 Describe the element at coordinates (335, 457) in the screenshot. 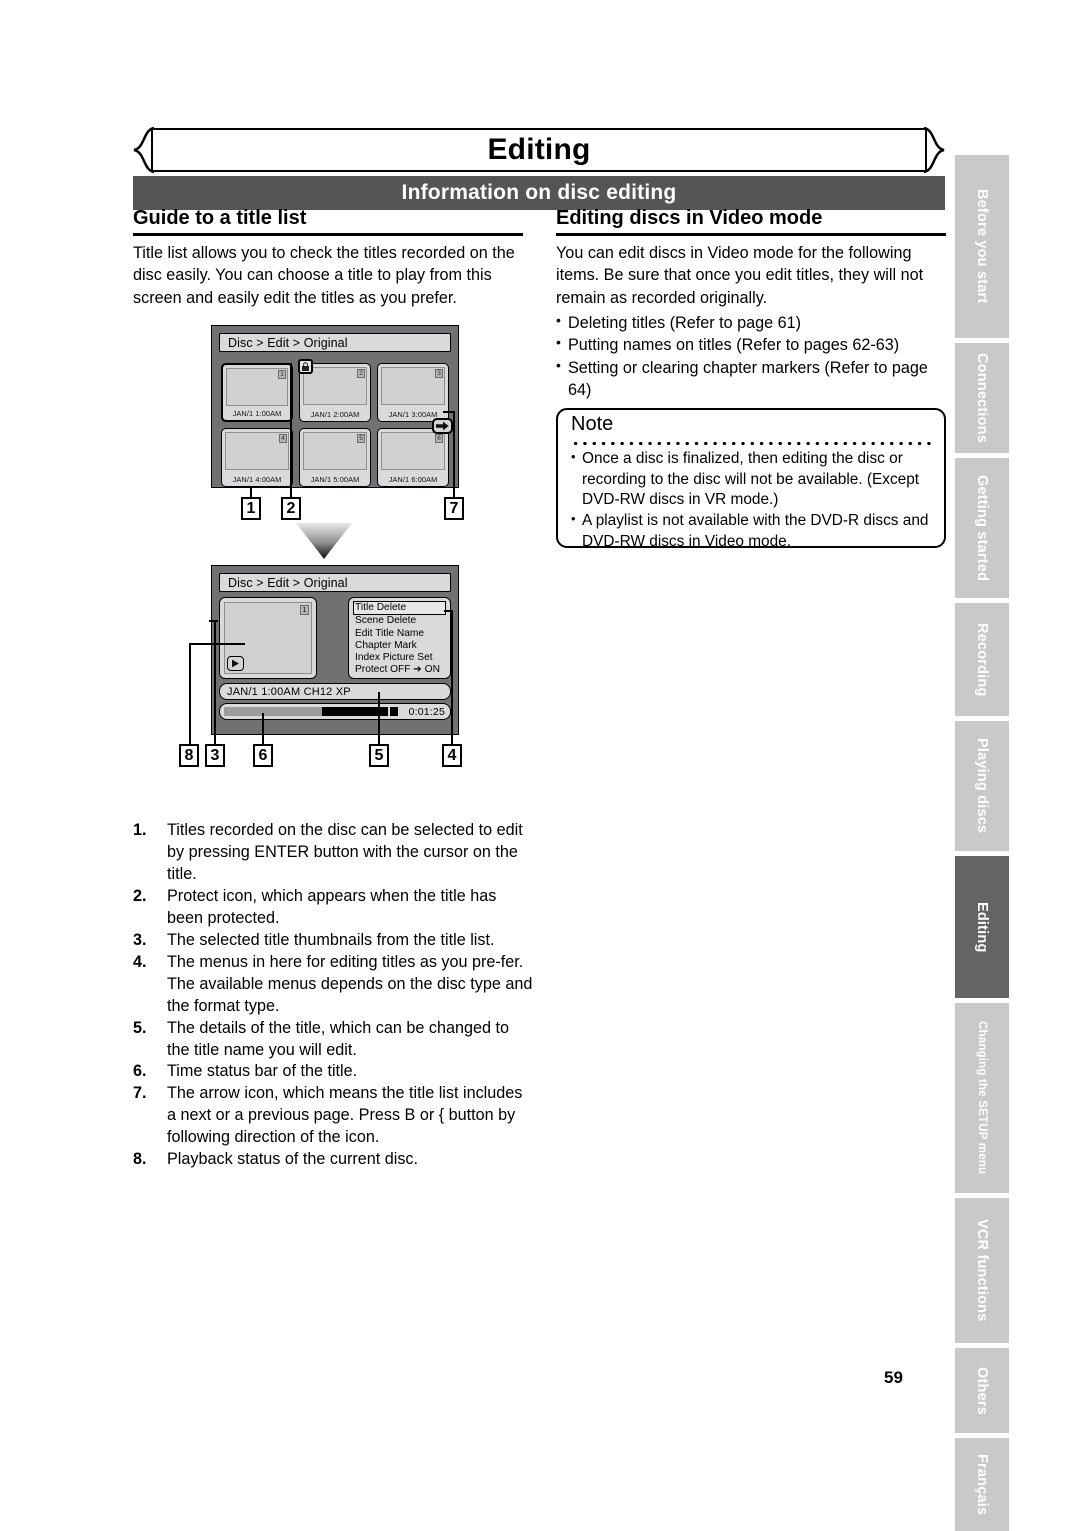

I see `title-thumbnail: 5 JAN/1 5:00AM` at that location.